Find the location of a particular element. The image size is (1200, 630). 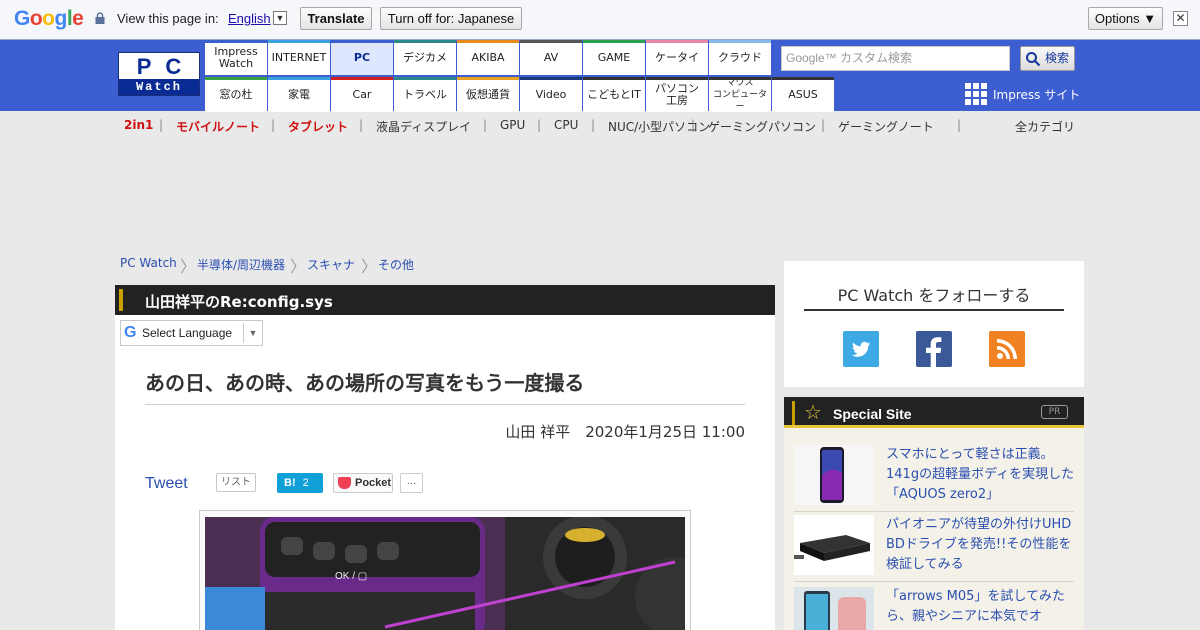

subnav-item: 液晶ディスプレイ is located at coordinates (423, 126).